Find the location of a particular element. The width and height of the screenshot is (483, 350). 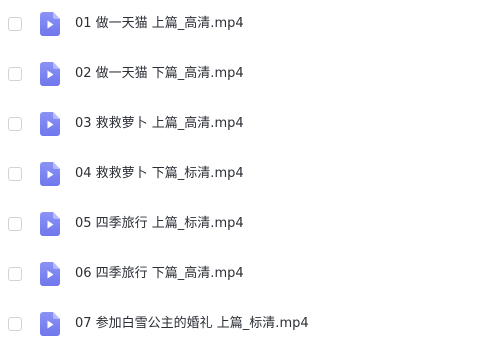

file-name: 02 做一天猫 下篇_高清.mp4 is located at coordinates (159, 74).